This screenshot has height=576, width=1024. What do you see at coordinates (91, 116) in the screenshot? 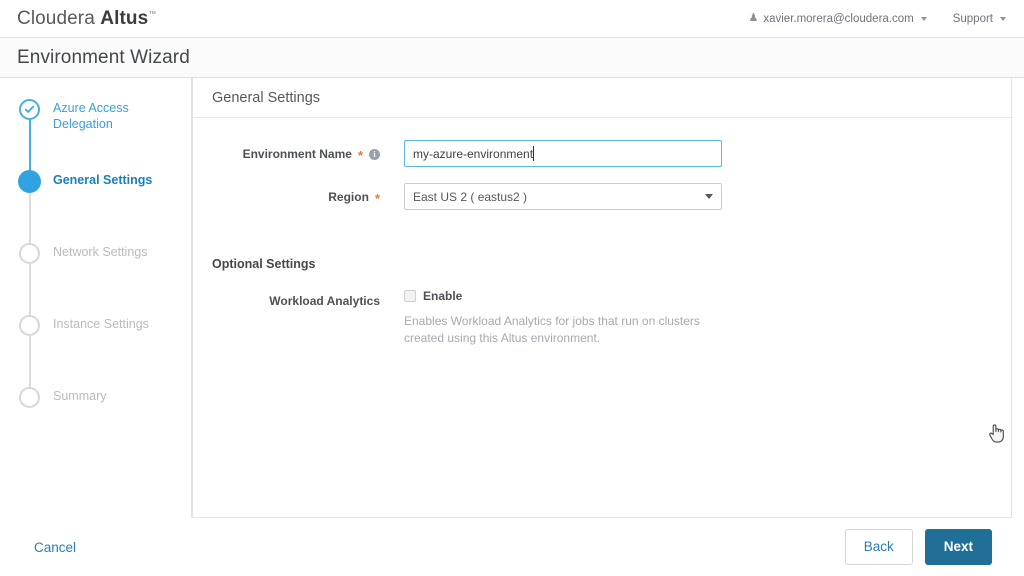
I see `sidebar-step-label: Azure Access Delegation` at bounding box center [91, 116].